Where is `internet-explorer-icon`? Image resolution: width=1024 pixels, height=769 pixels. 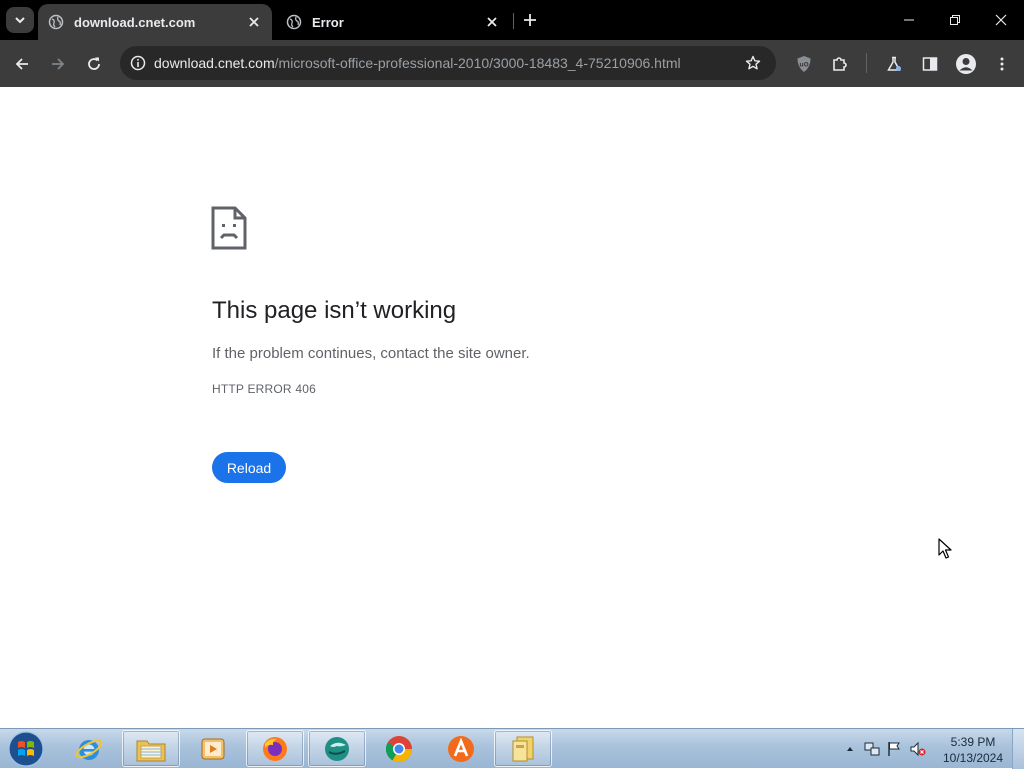 internet-explorer-icon is located at coordinates (89, 749).